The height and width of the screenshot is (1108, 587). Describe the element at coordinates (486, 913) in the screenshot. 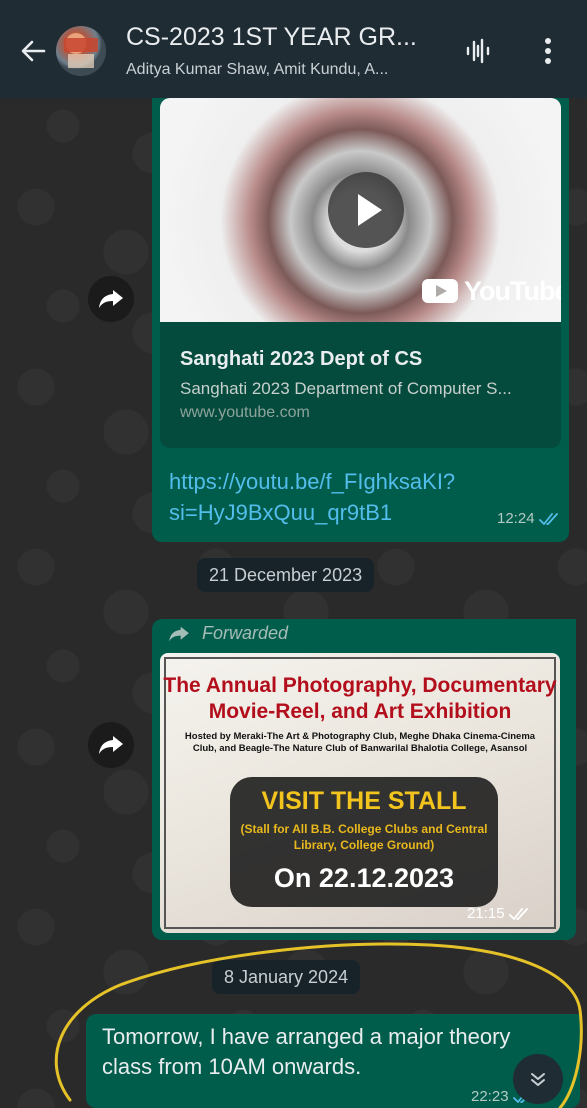

I see `time-label: 21:15` at that location.